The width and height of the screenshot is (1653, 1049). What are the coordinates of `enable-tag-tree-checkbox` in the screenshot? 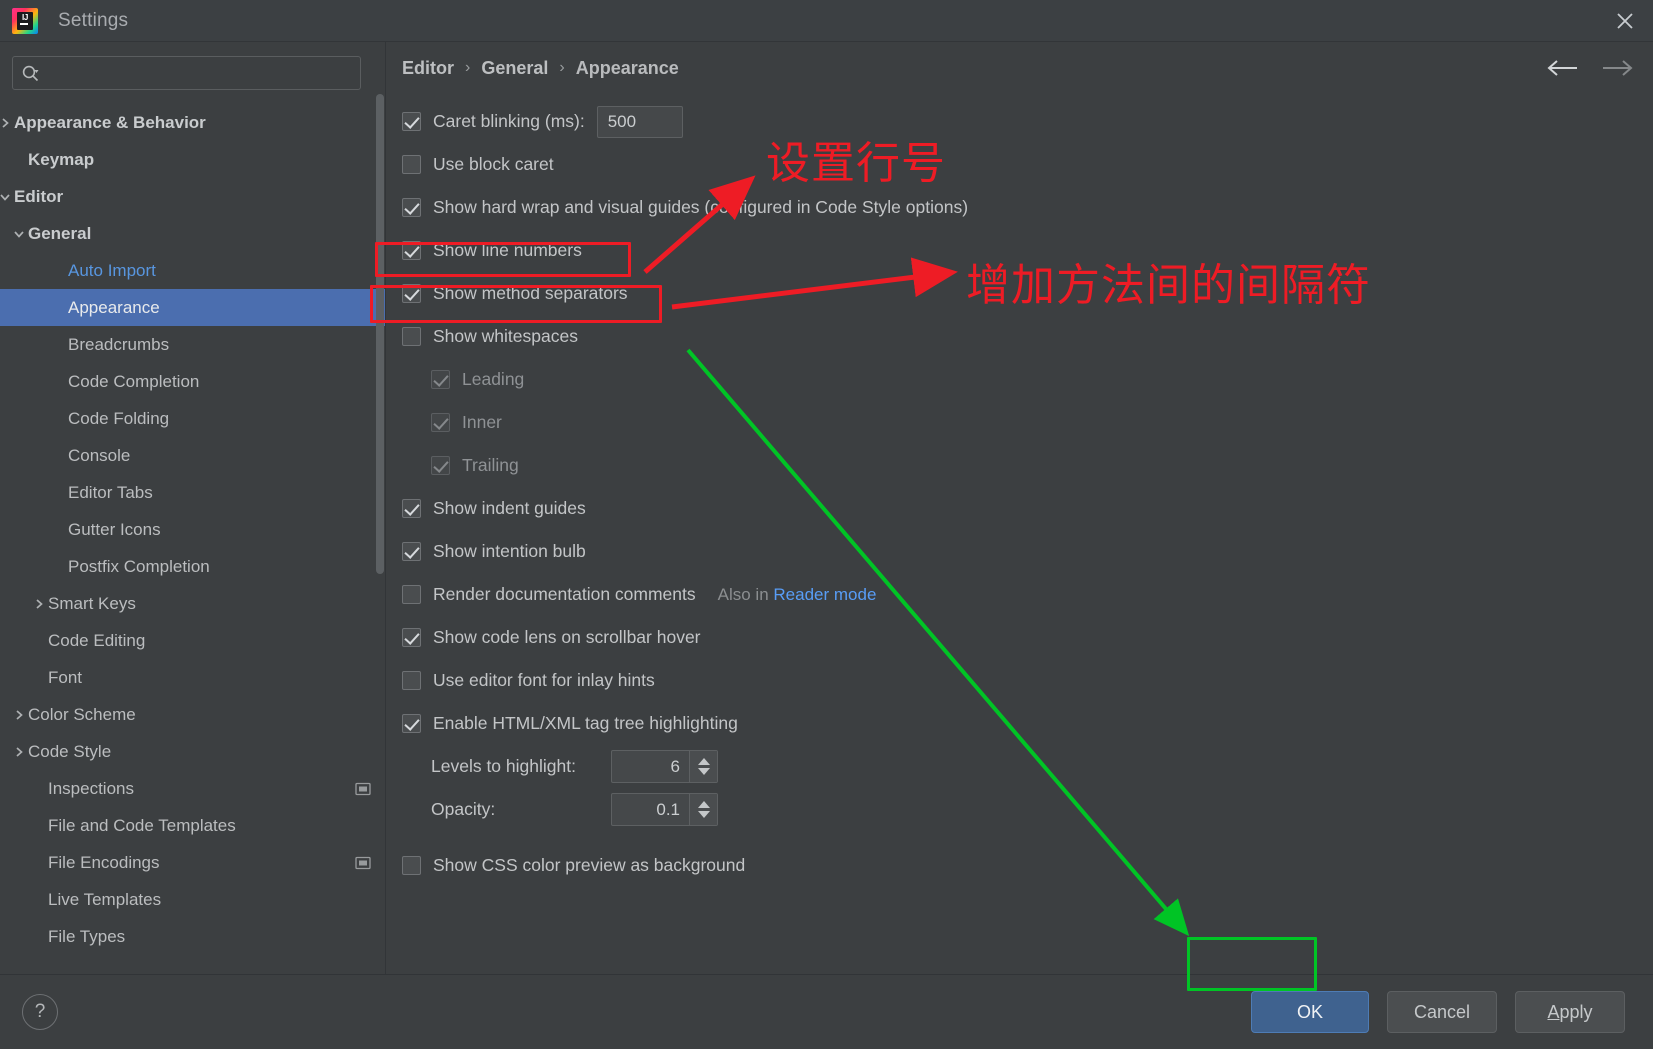 It's located at (411, 723).